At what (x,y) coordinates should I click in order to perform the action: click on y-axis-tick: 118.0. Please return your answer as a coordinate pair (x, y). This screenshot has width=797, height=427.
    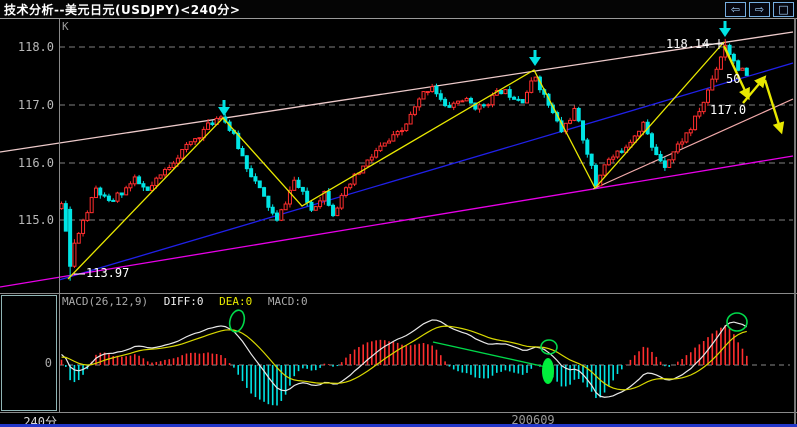
    Looking at the image, I should click on (35, 47).